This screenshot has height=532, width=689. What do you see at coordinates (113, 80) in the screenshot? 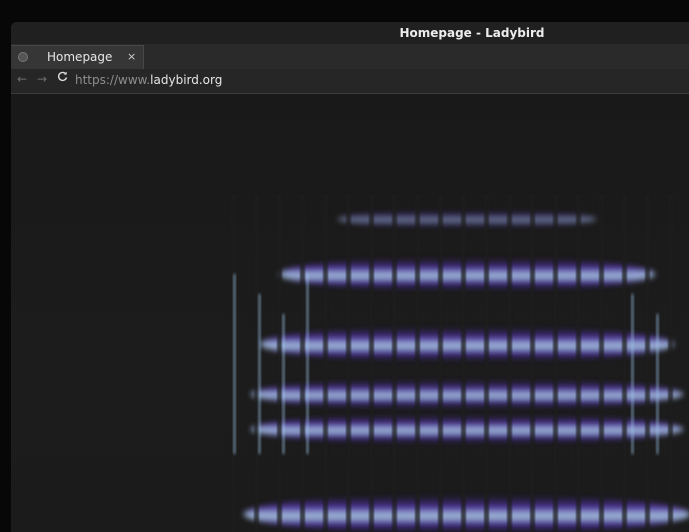
I see `url-scheme: https://www.` at bounding box center [113, 80].